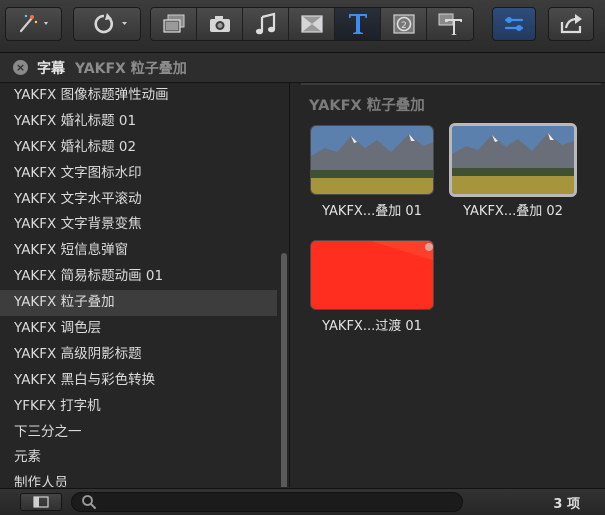 This screenshot has width=605, height=515. I want to click on magic-wand-icon, so click(33, 23).